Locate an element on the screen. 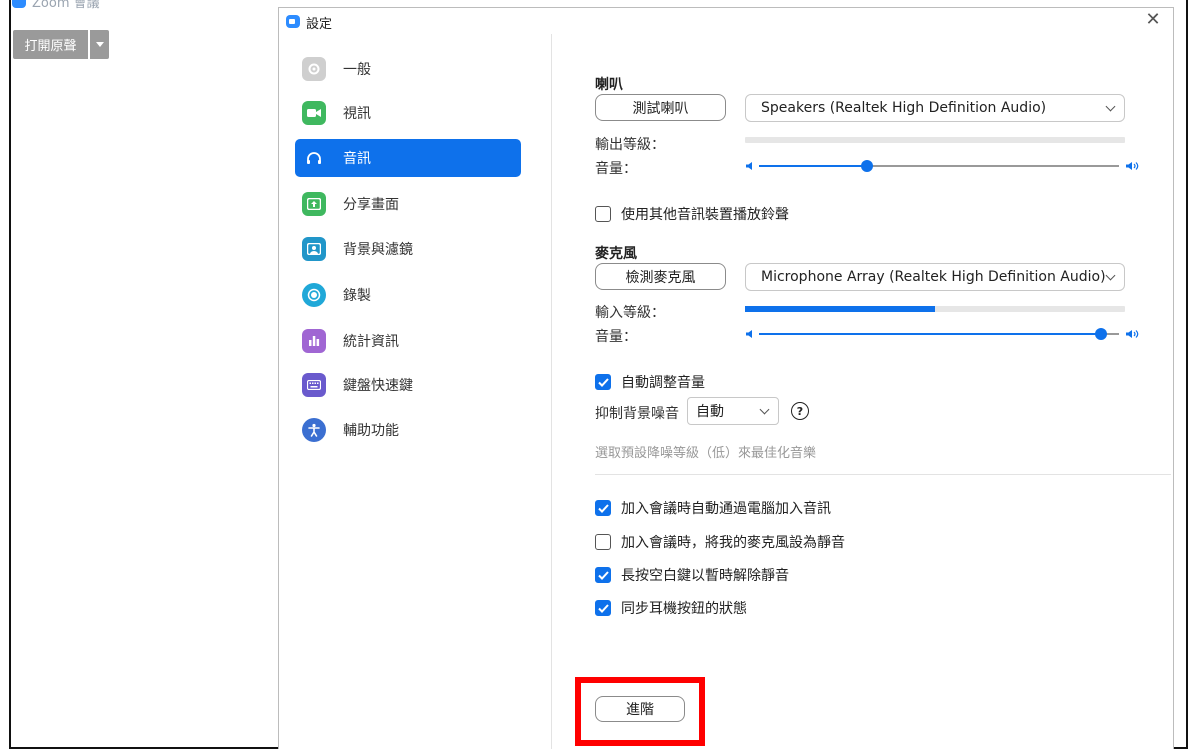  auto-adjust-label: 自動調整音量 is located at coordinates (663, 383).